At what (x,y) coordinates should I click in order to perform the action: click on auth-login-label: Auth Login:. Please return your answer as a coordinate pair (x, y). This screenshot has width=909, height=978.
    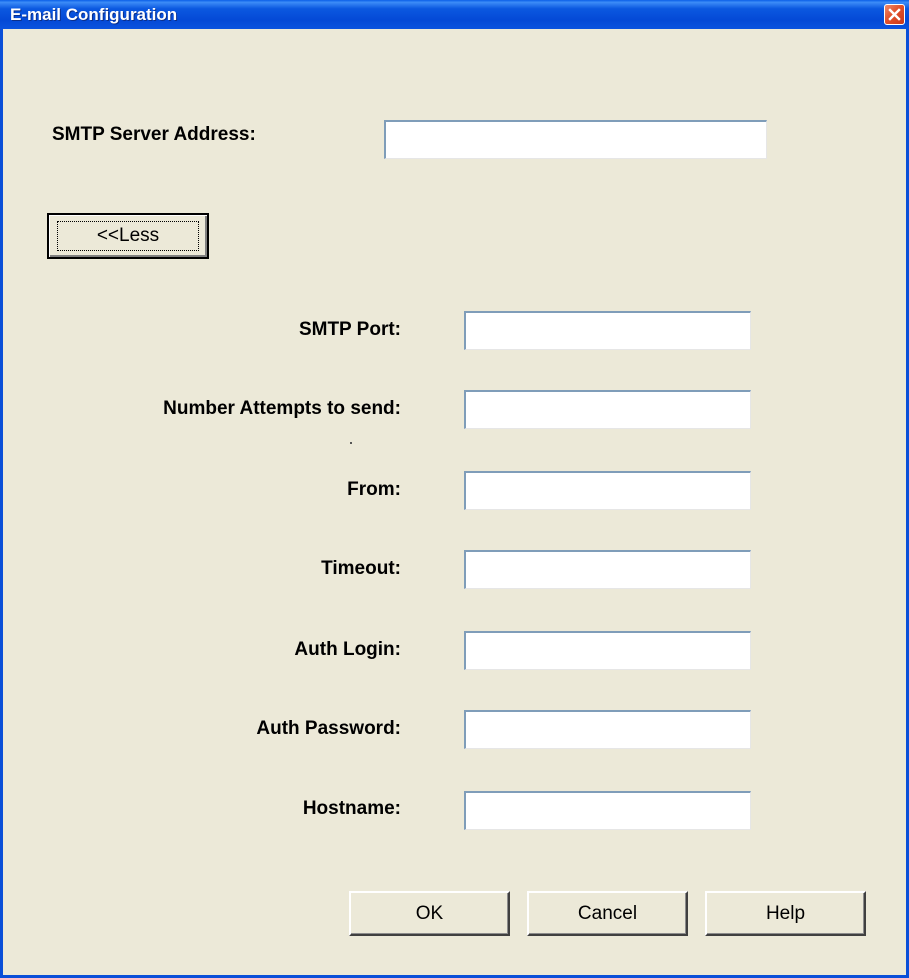
    Looking at the image, I should click on (347, 649).